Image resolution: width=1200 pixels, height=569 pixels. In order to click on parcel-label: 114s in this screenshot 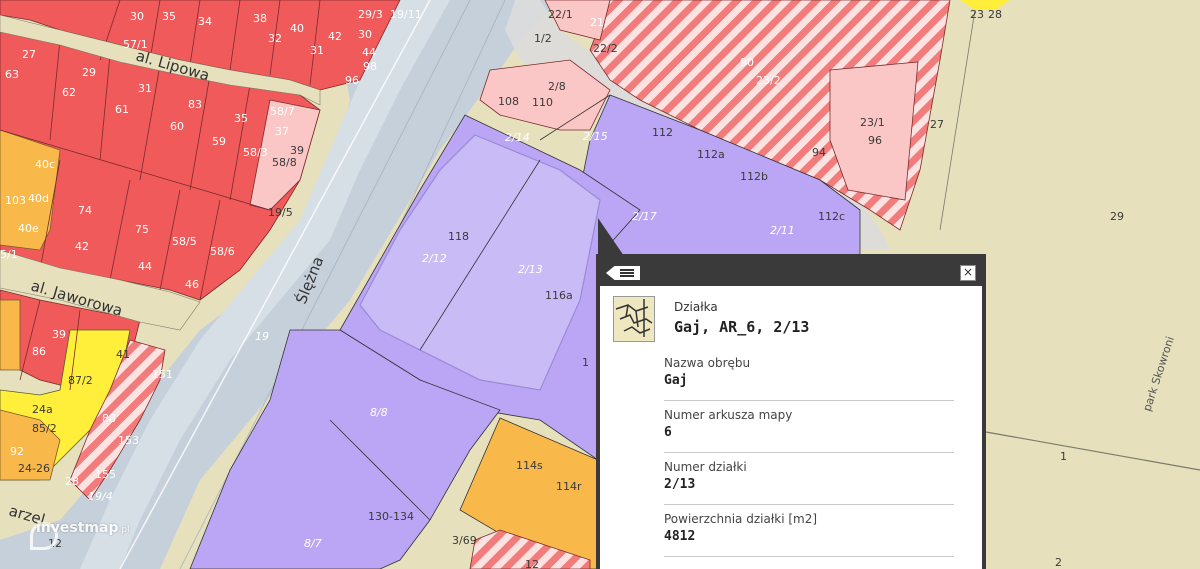, I will do `click(529, 465)`.